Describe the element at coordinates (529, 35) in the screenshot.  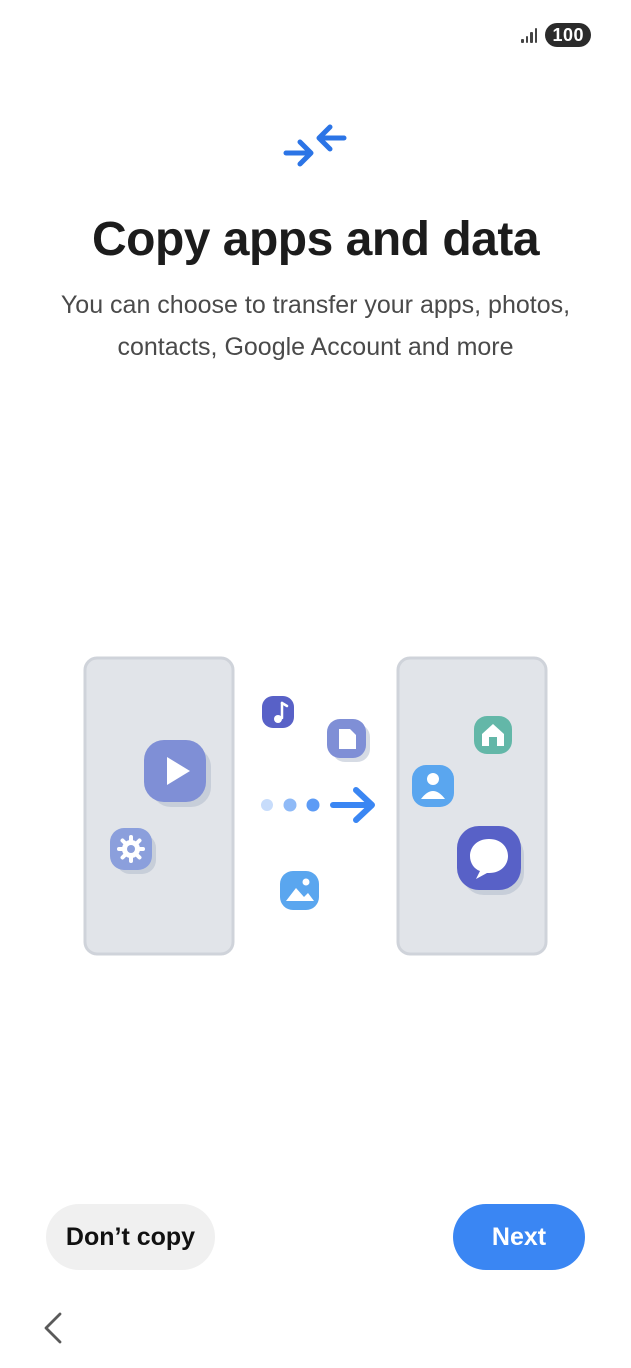
I see `signal-strength-icon` at that location.